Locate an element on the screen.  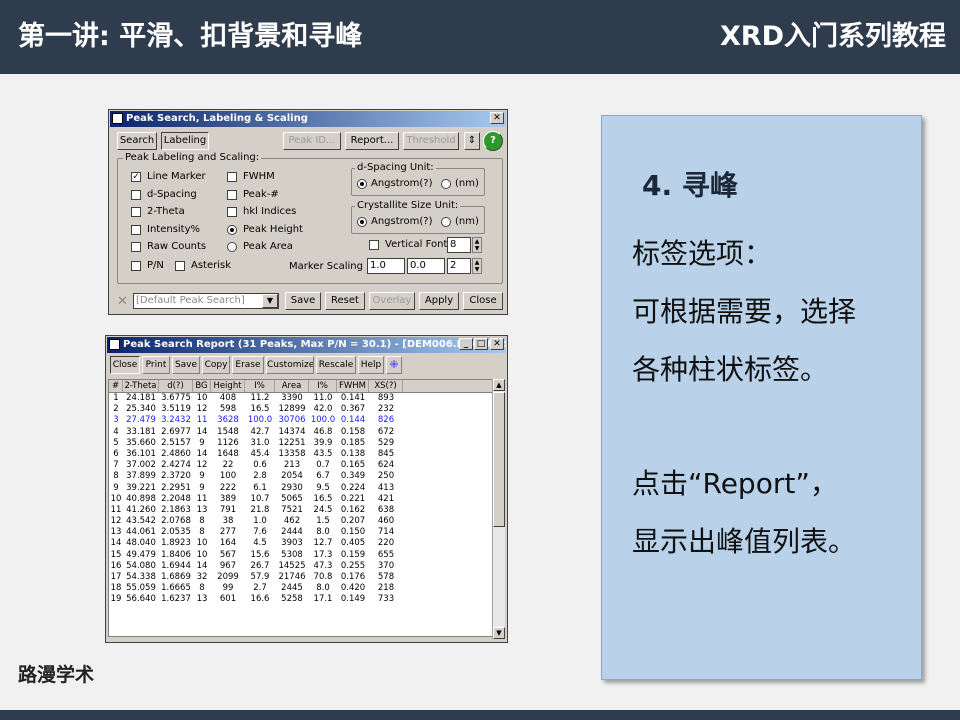
marker-scaling-spinner: ▲ ▼ is located at coordinates (477, 266).